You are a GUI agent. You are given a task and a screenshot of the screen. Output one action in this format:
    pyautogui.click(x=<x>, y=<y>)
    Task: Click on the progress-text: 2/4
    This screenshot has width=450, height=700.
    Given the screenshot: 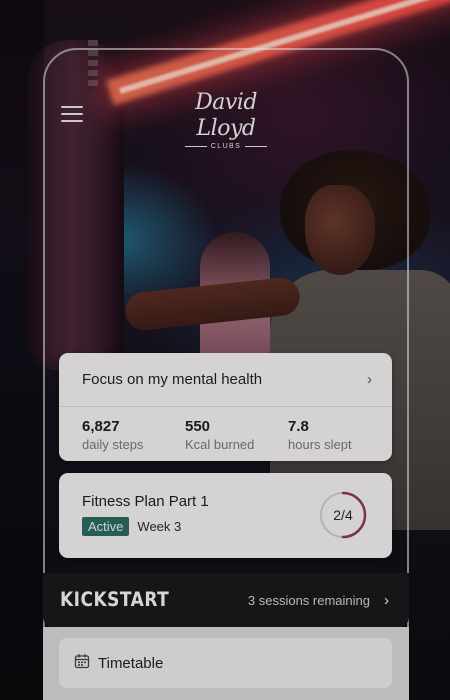 What is the action you would take?
    pyautogui.click(x=343, y=515)
    